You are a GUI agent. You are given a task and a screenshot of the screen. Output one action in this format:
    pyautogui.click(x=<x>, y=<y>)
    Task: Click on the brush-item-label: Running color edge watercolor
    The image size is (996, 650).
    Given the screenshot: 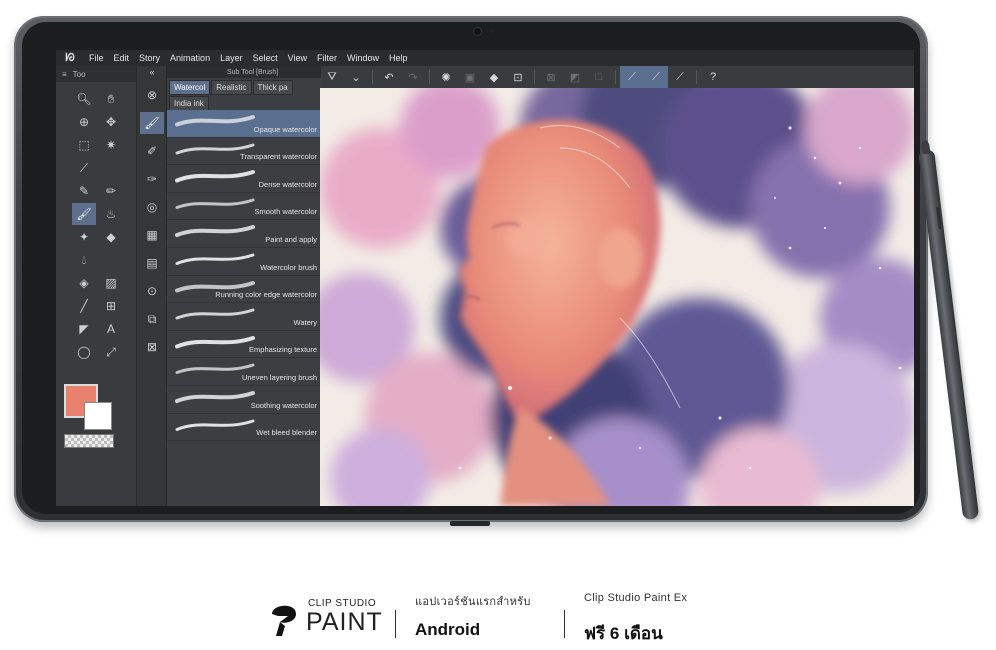 What is the action you would take?
    pyautogui.click(x=266, y=295)
    